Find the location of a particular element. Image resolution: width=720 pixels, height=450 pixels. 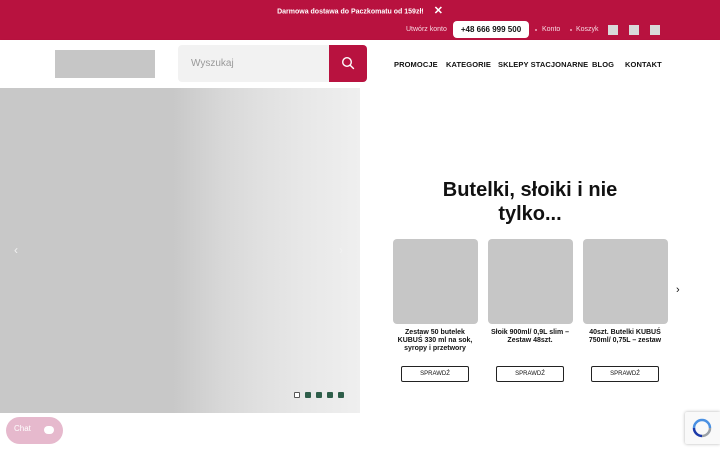

product-name-line: 750ml/ 0,75L – zestaw is located at coordinates (625, 340).